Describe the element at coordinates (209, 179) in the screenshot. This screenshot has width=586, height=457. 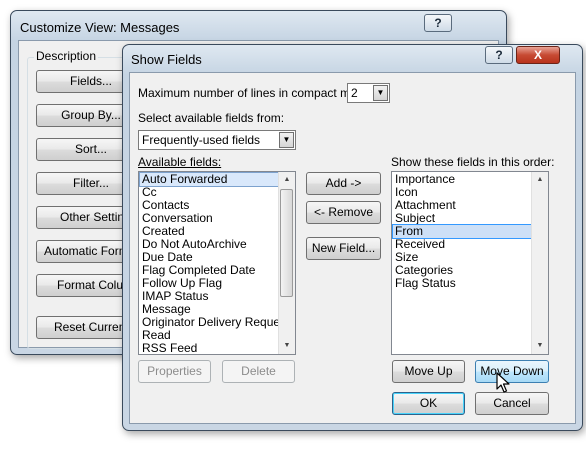
I see `list-item: Auto Forwarded` at that location.